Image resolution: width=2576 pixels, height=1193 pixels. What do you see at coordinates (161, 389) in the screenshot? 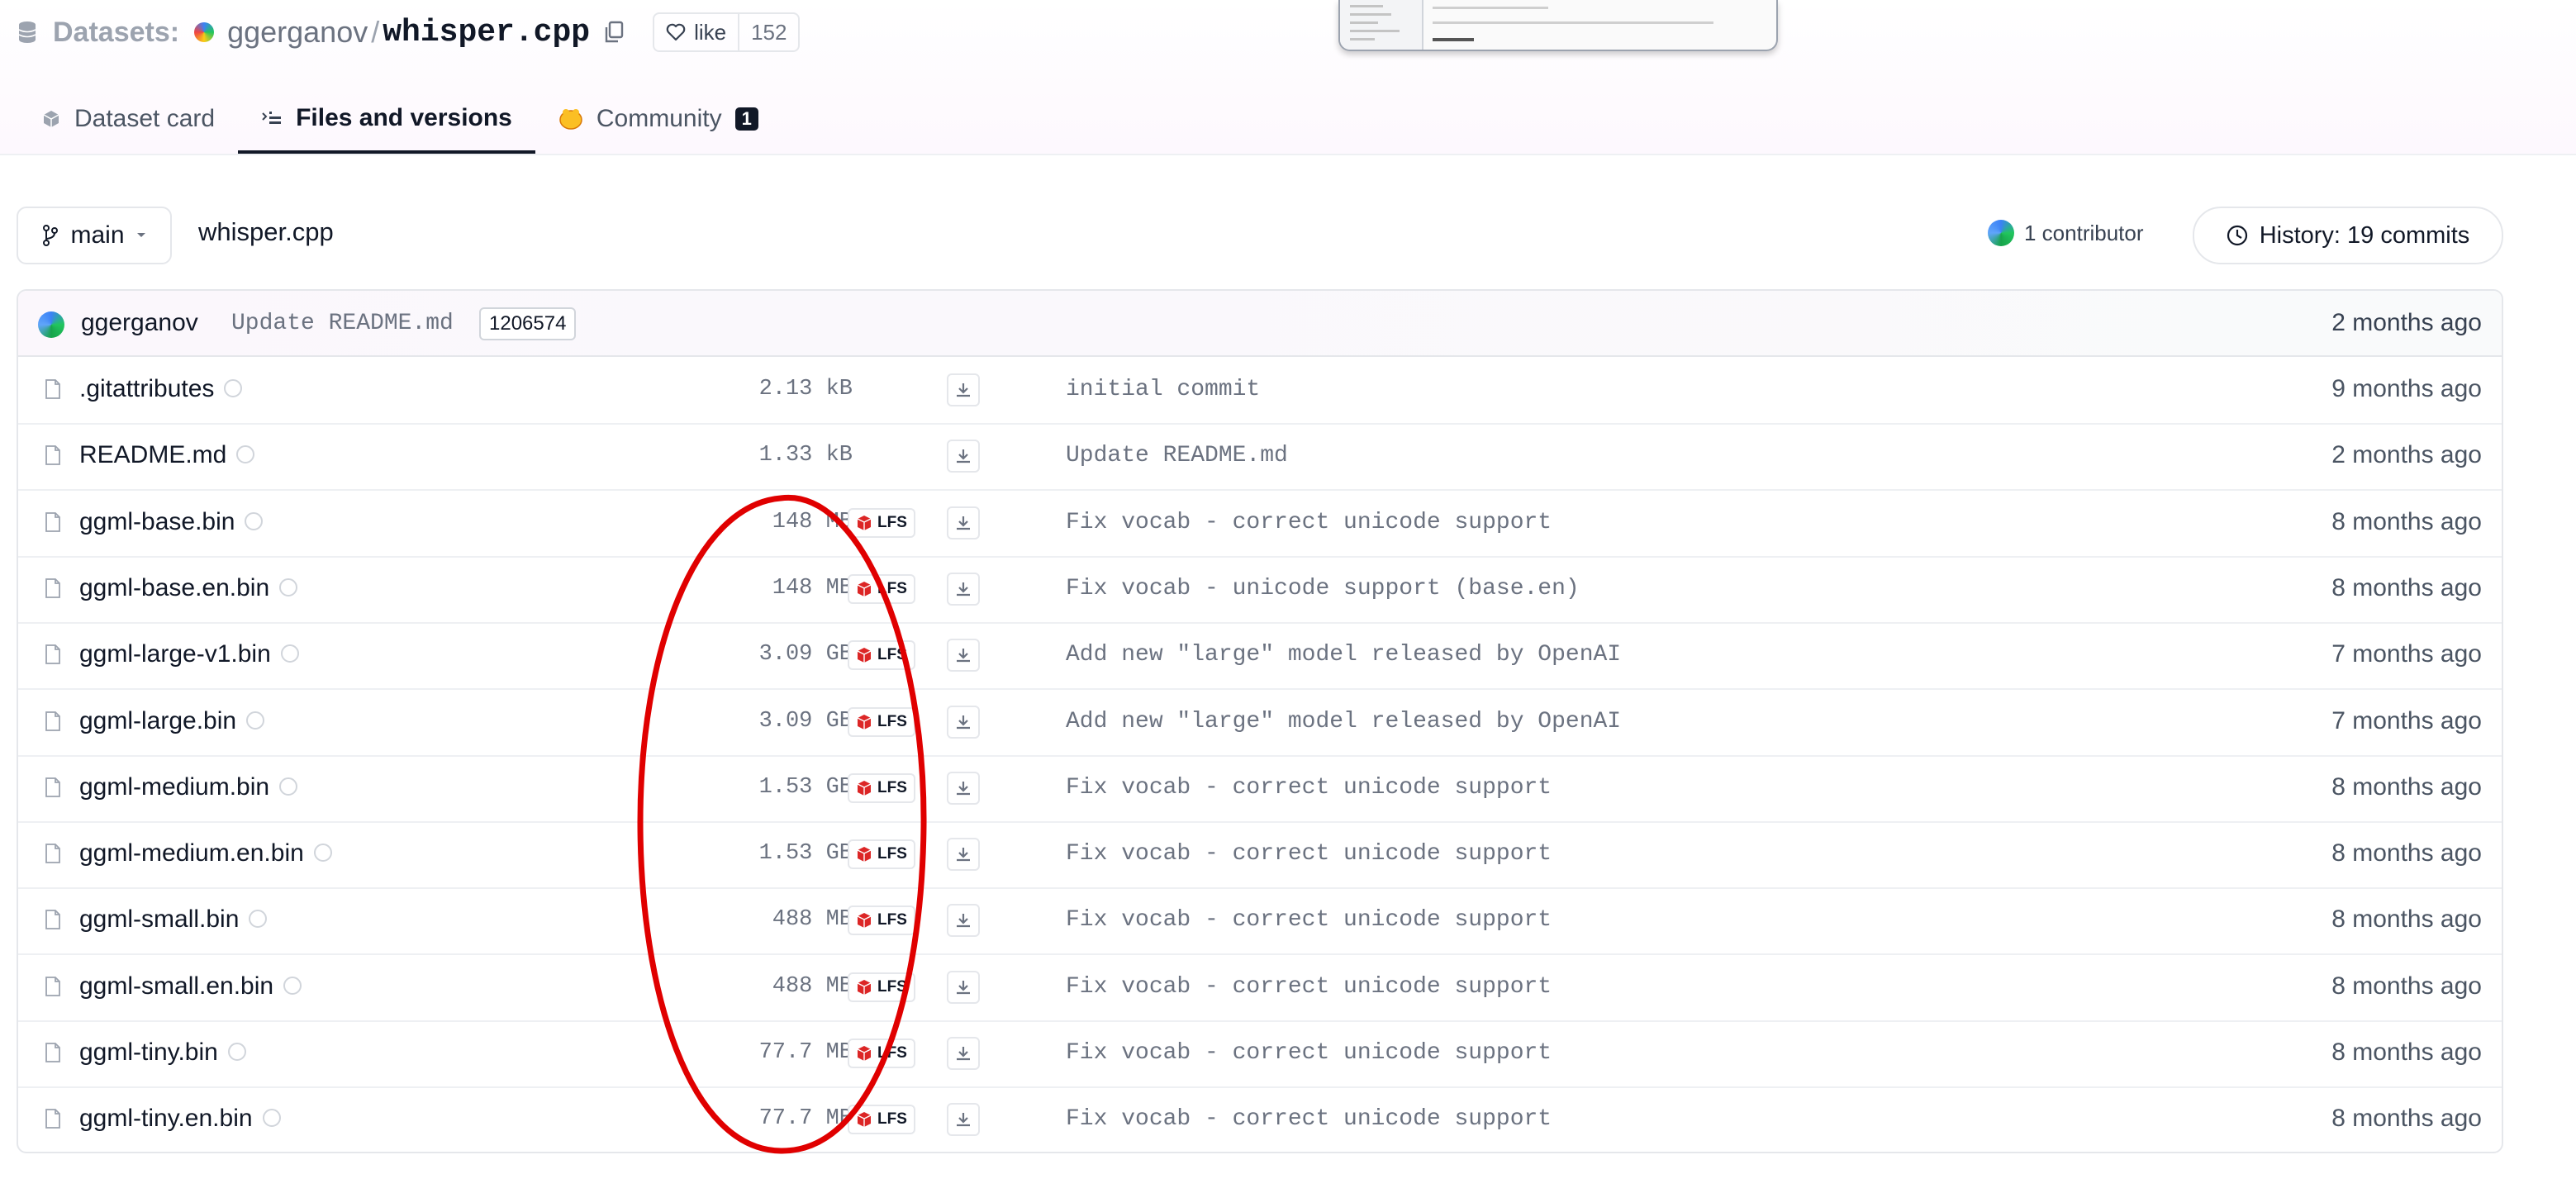
I see `file-name-link: .gitattributes` at bounding box center [161, 389].